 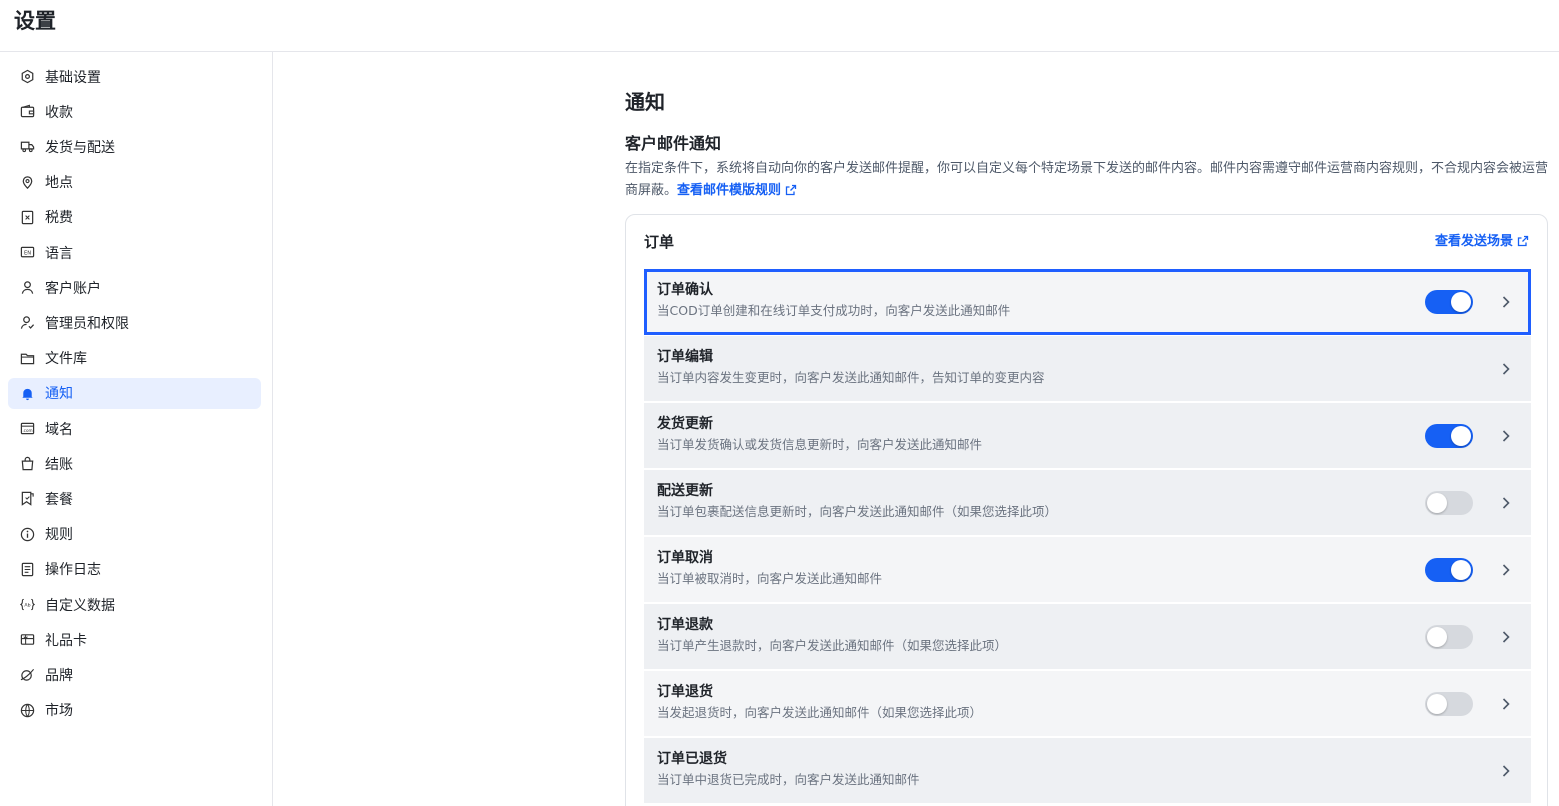 I want to click on tax-receipt-icon, so click(x=27, y=217).